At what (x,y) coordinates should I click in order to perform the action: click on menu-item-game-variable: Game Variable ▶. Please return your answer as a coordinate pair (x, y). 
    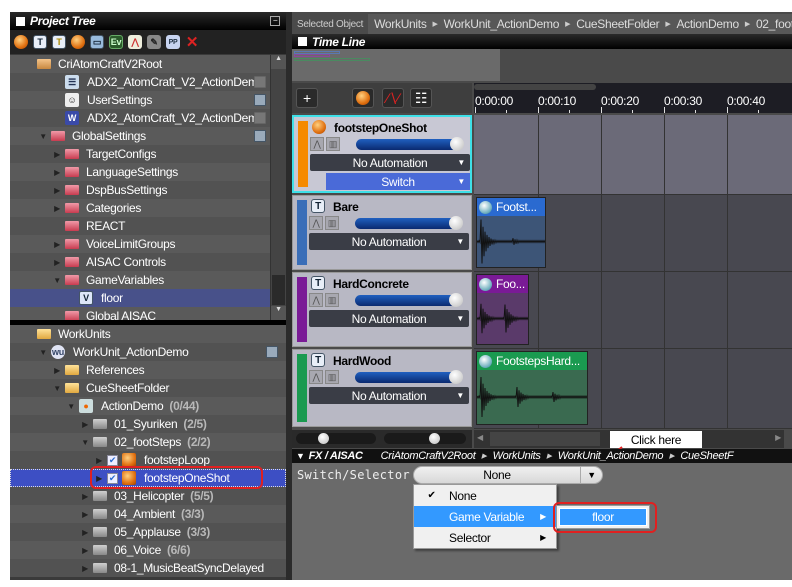
    Looking at the image, I should click on (485, 516).